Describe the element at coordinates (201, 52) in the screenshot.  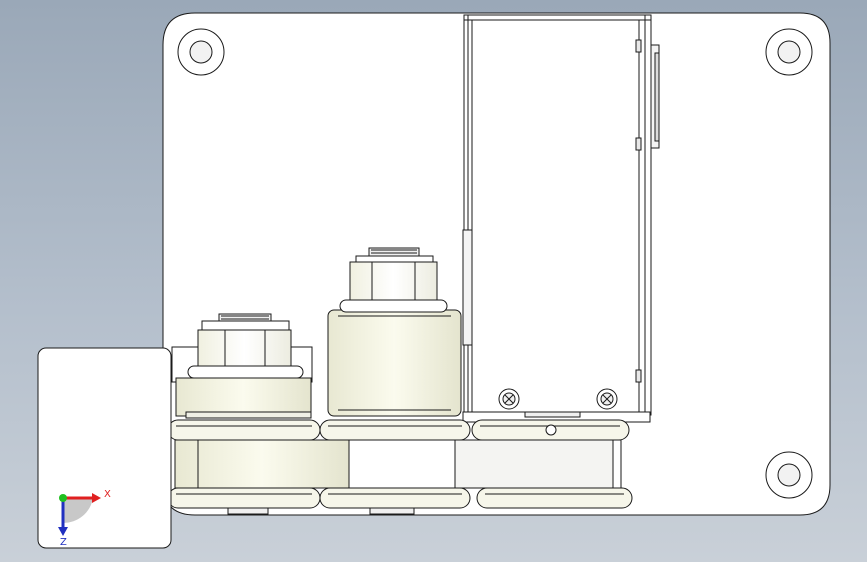
I see `mounting-hole-top-left` at that location.